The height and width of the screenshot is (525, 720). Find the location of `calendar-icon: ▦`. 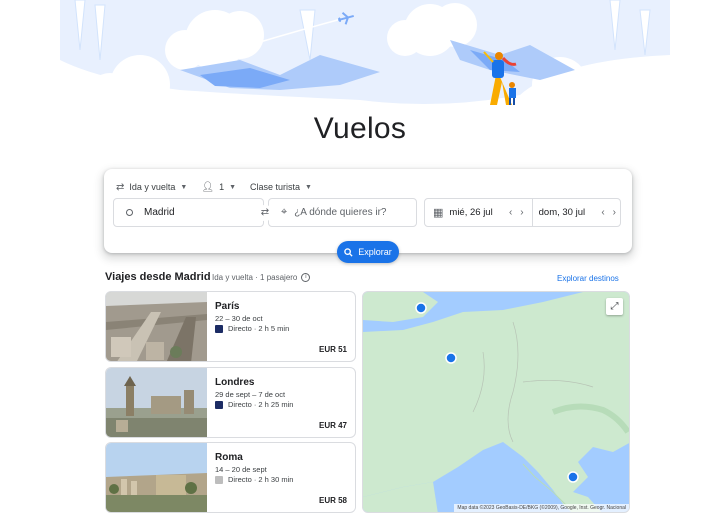

calendar-icon: ▦ is located at coordinates (438, 213).